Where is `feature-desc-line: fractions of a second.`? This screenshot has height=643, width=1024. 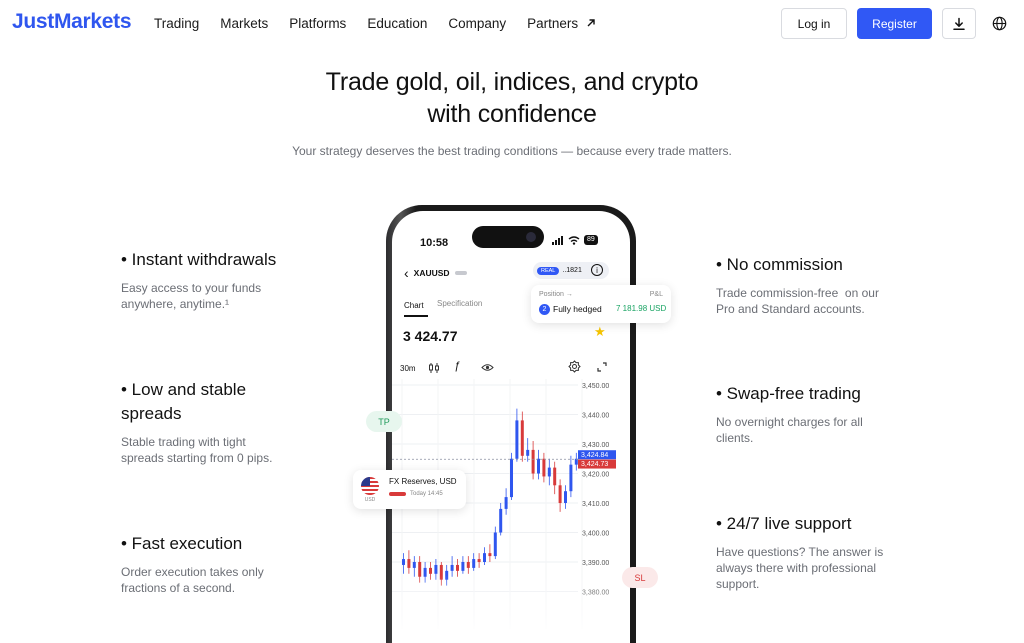
feature-desc-line: fractions of a second. is located at coordinates (178, 588).